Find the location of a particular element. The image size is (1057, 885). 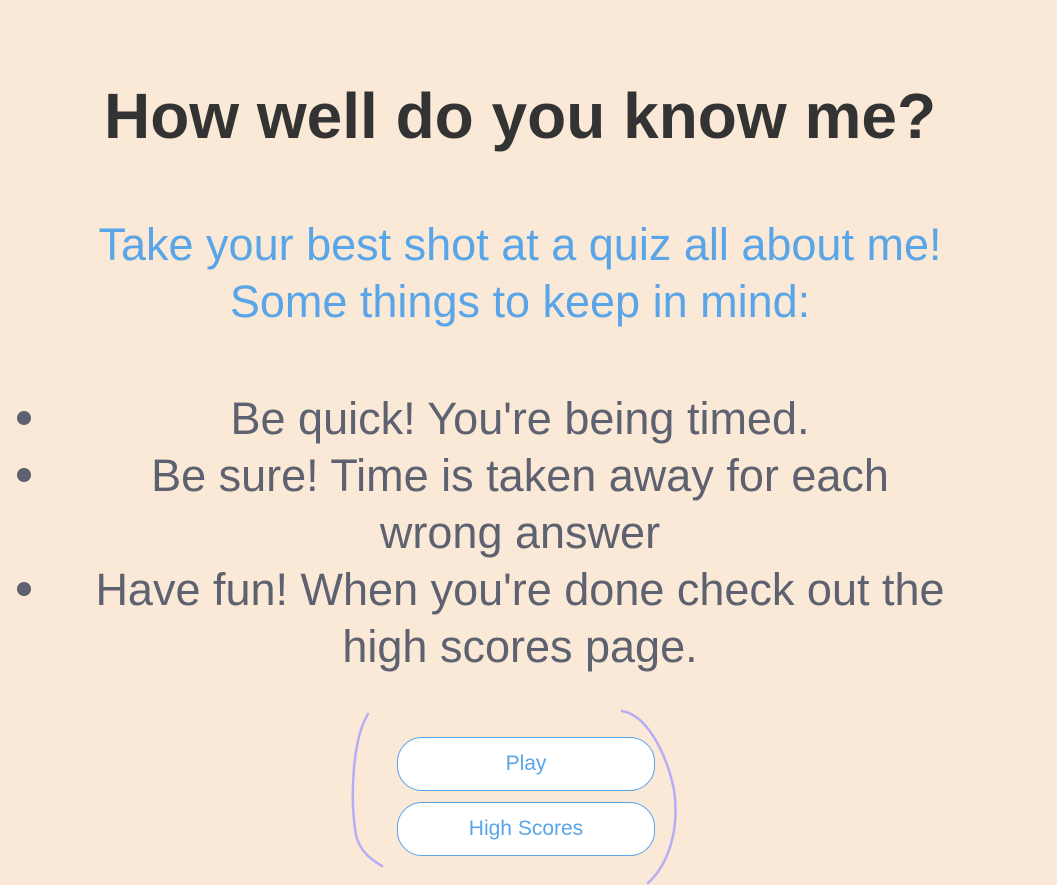

rule-line: wrong answer is located at coordinates (520, 532).